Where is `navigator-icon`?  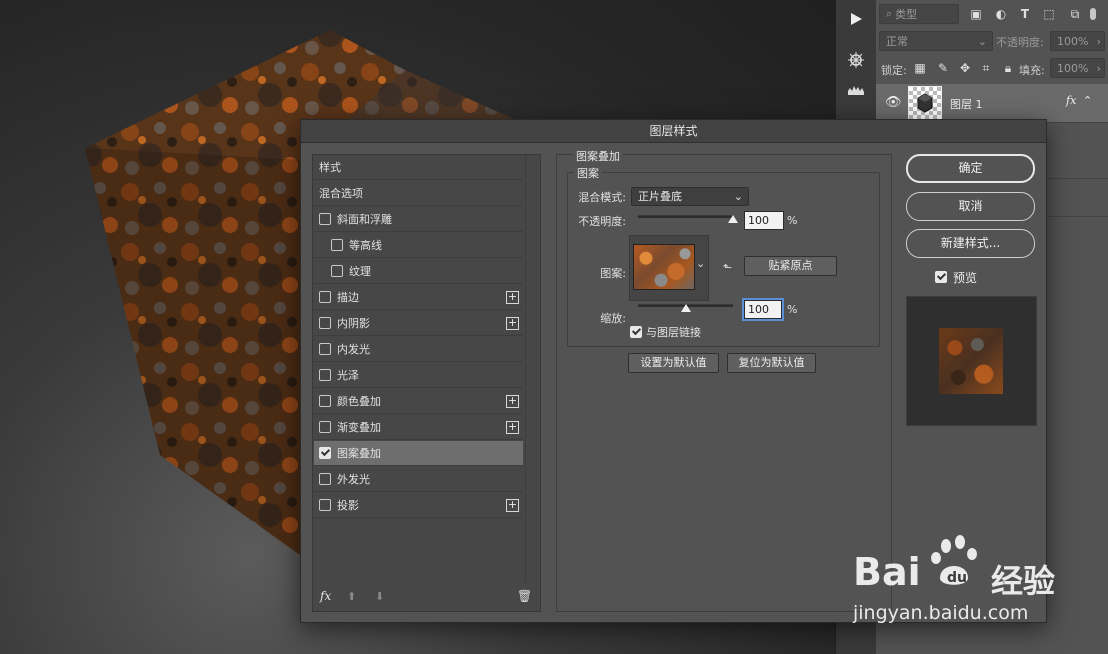
navigator-icon is located at coordinates (856, 60).